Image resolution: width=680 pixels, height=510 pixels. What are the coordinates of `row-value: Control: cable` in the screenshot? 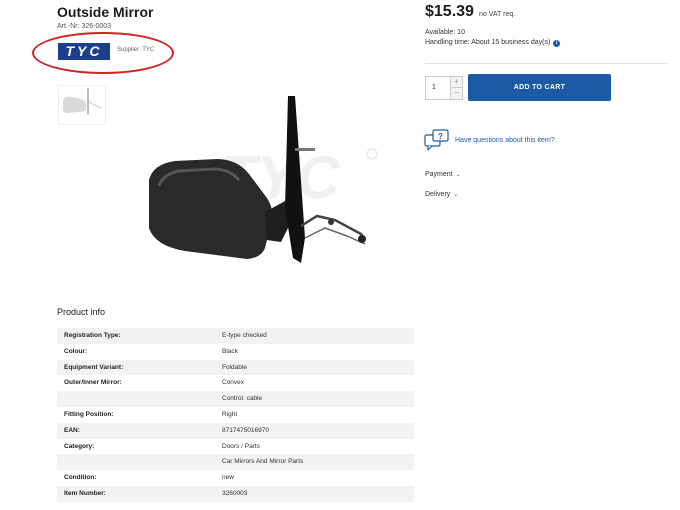 It's located at (242, 399).